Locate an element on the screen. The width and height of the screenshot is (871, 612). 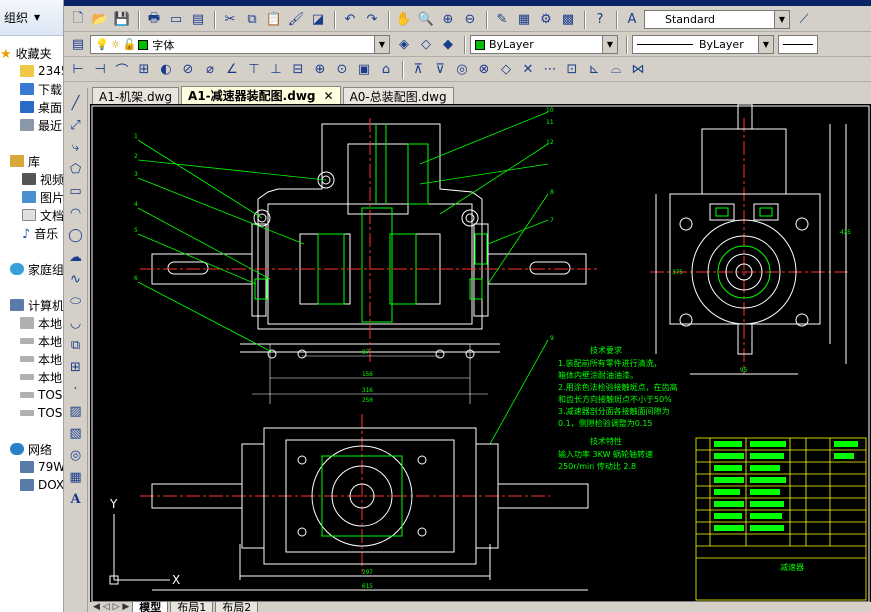
arc-icon: ◠ is located at coordinates (76, 213).